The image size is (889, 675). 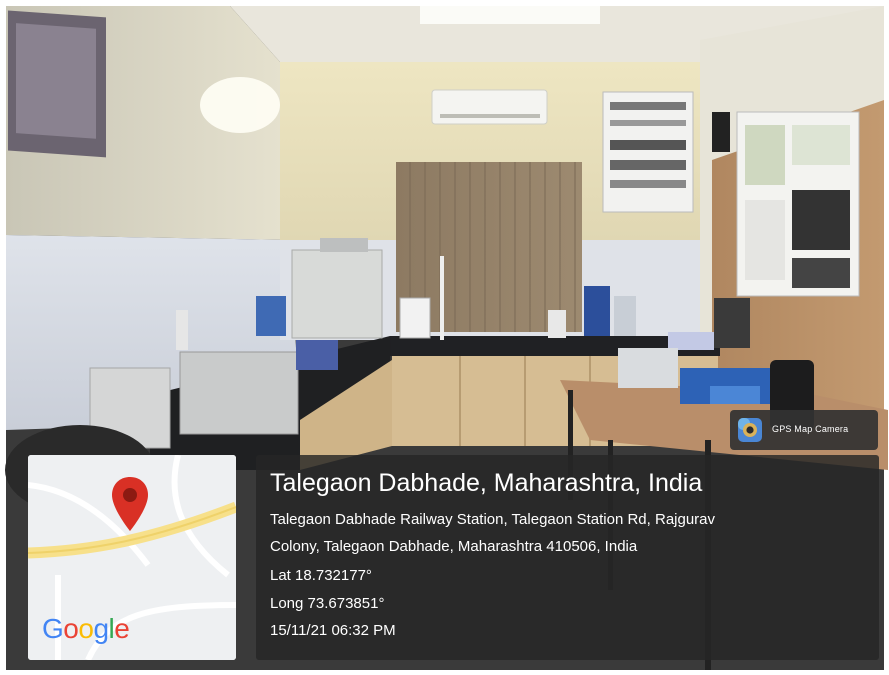 What do you see at coordinates (86, 628) in the screenshot?
I see `google-logo: Google` at bounding box center [86, 628].